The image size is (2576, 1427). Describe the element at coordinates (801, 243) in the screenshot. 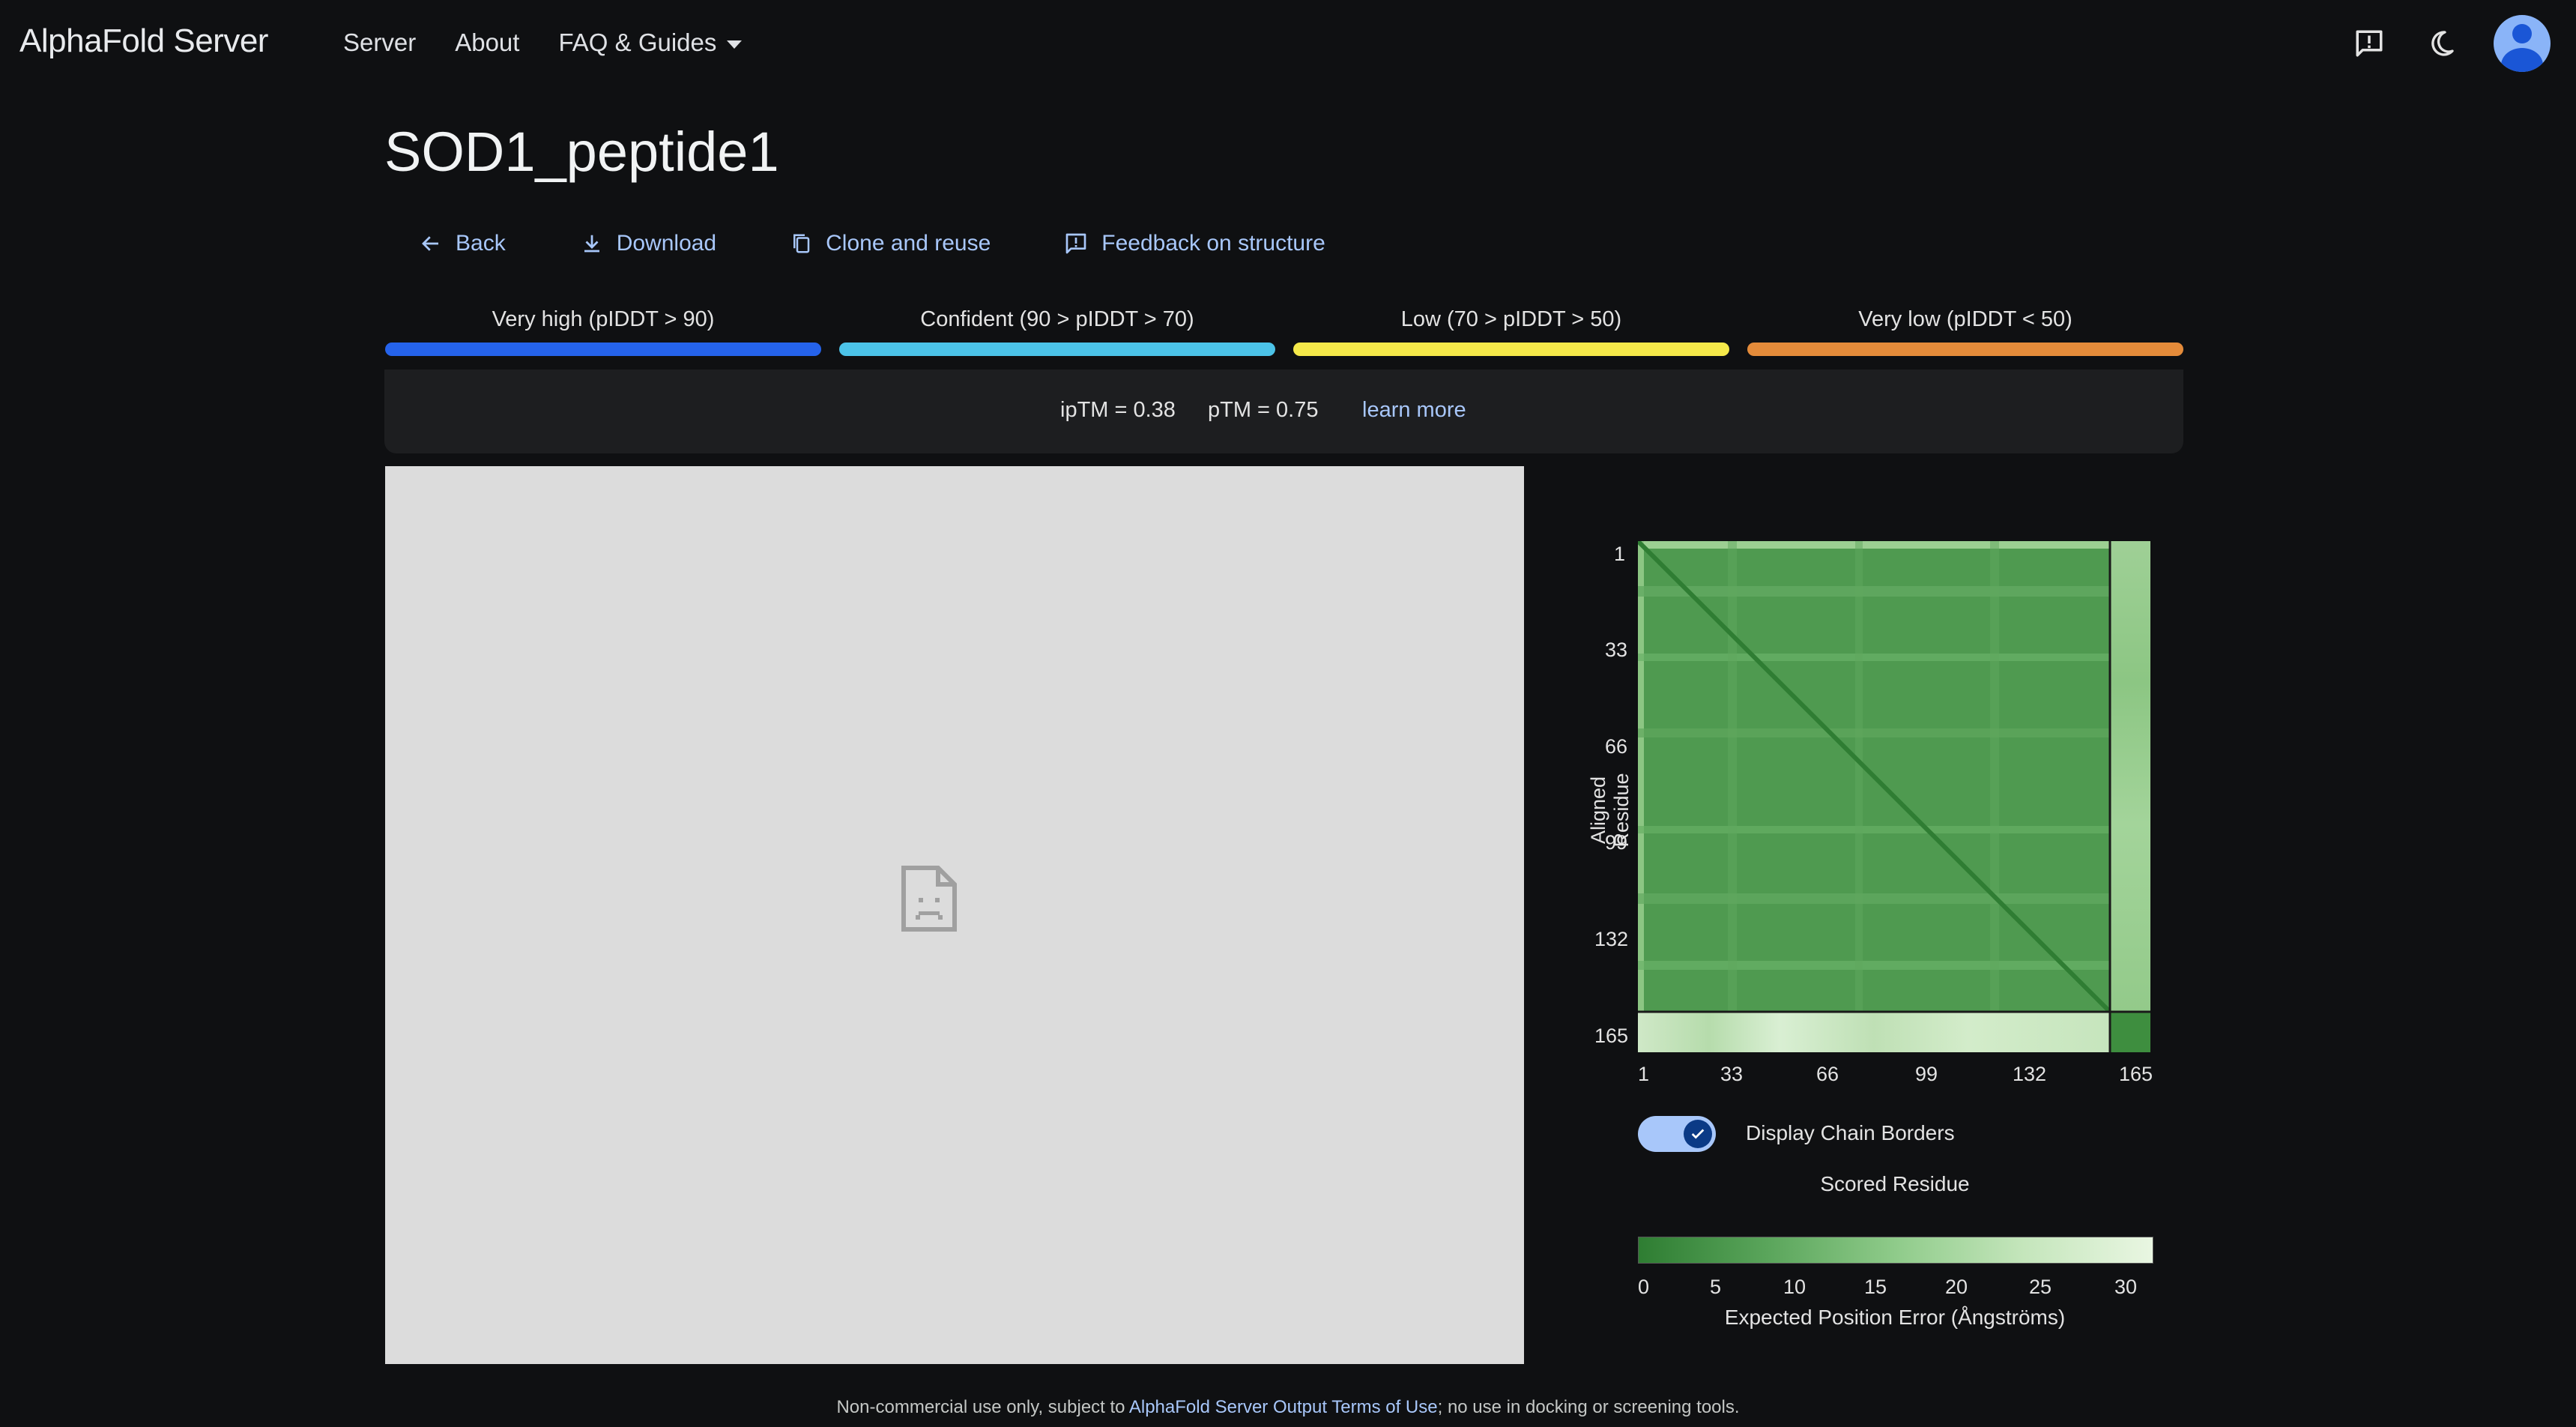

I see `copy-icon` at that location.